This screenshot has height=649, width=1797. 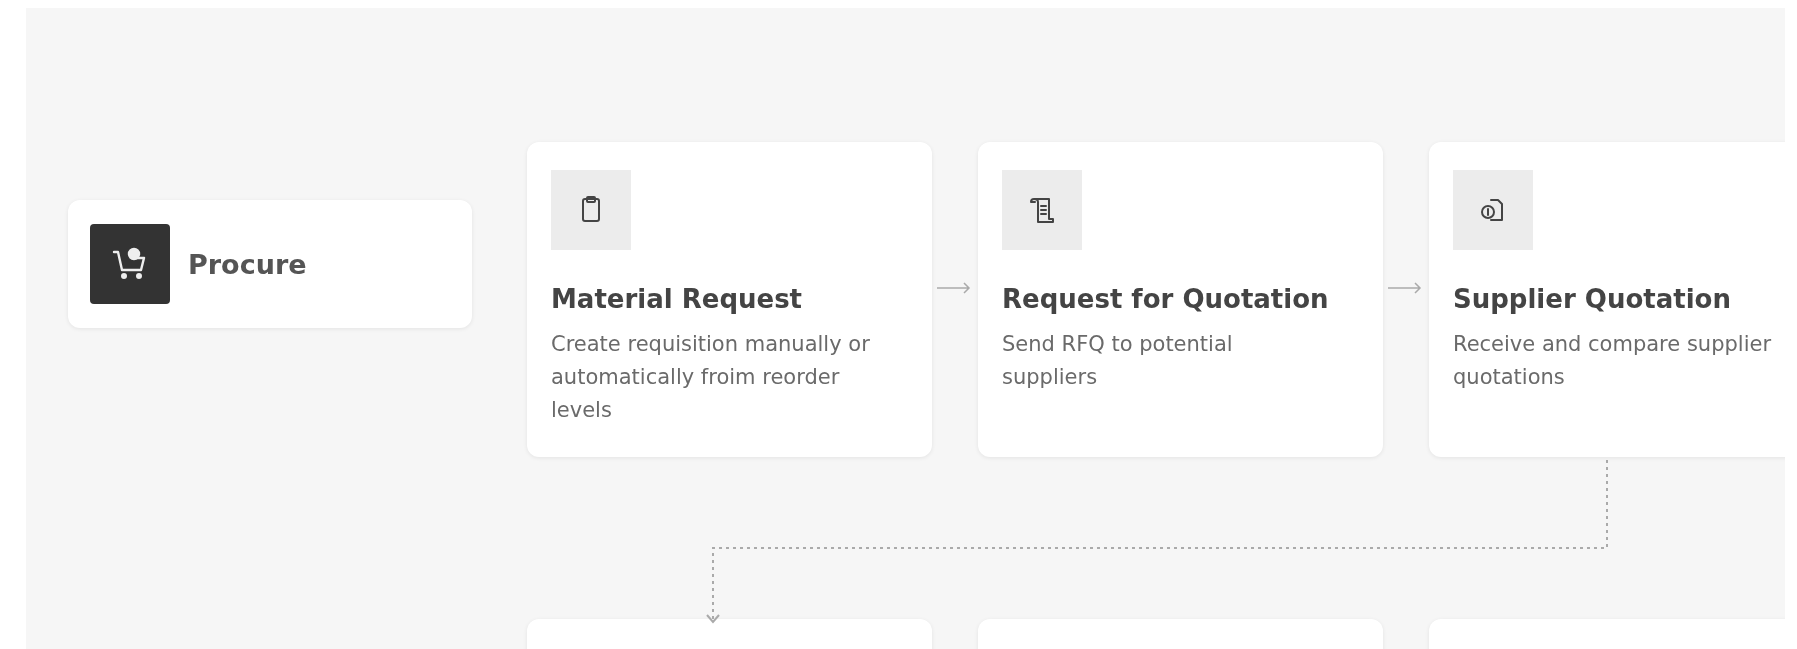 What do you see at coordinates (247, 264) in the screenshot?
I see `start-title: Procure` at bounding box center [247, 264].